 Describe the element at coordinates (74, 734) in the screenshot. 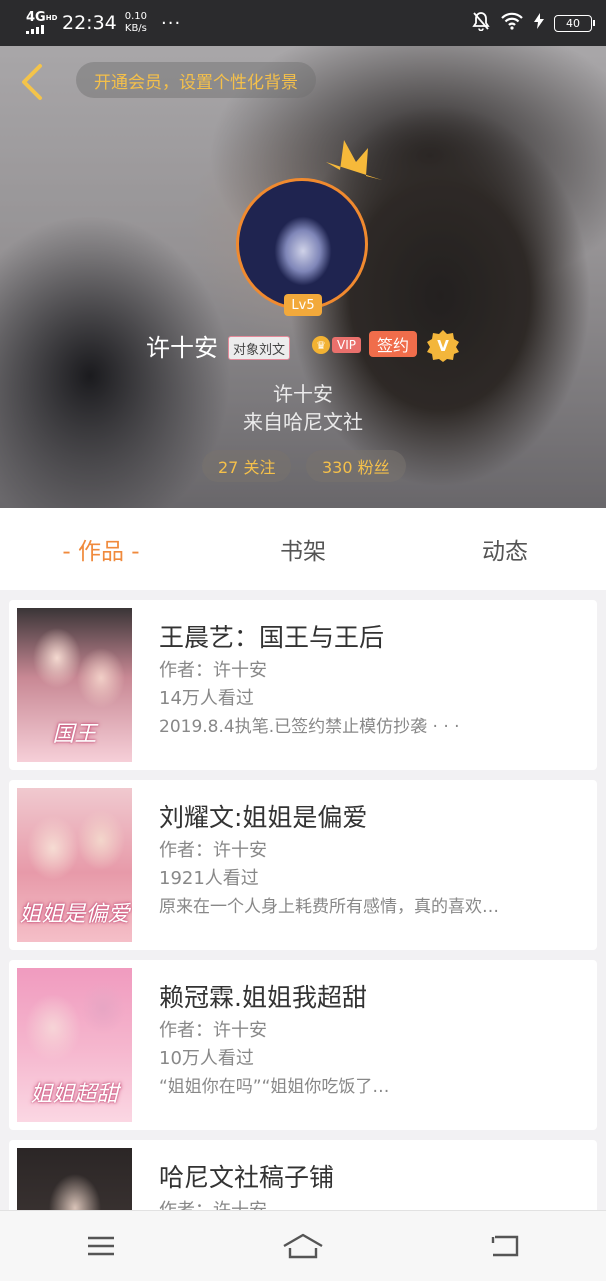

I see `cover-text: 国王` at that location.